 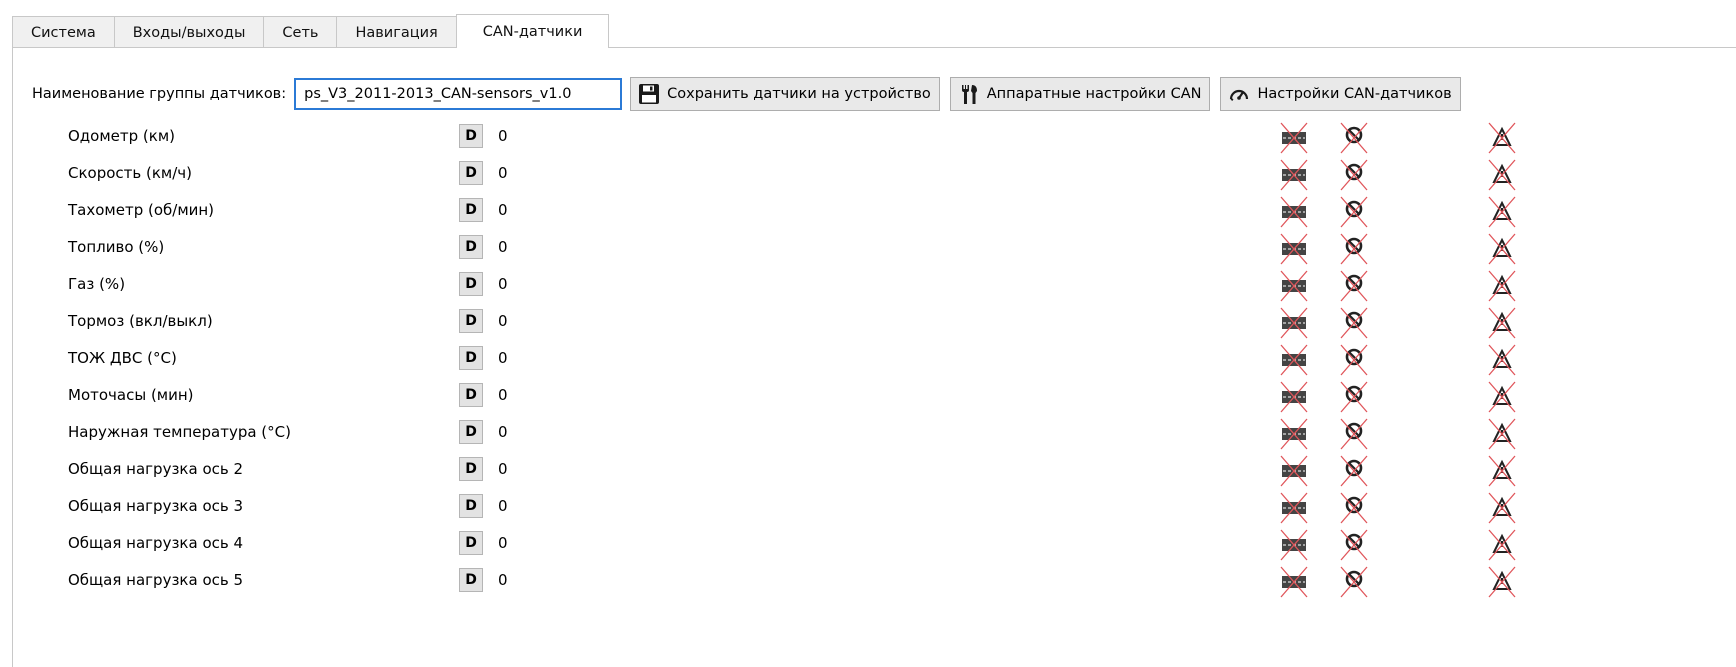 I want to click on group-name-input, so click(x=458, y=94).